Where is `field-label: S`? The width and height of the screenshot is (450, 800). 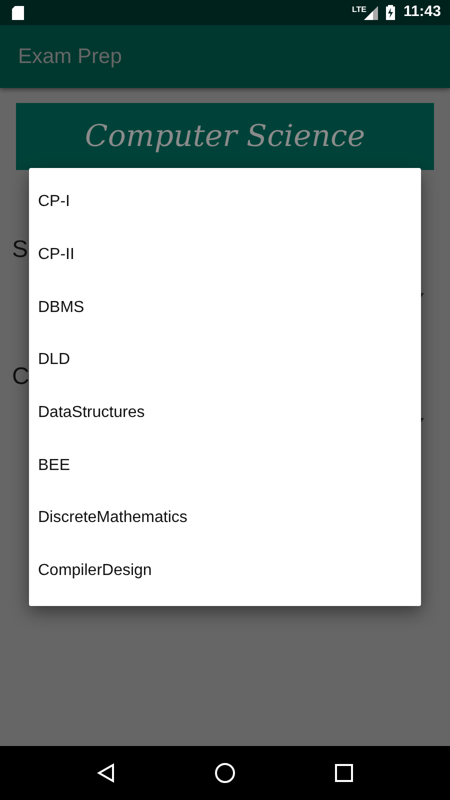 field-label: S is located at coordinates (20, 250).